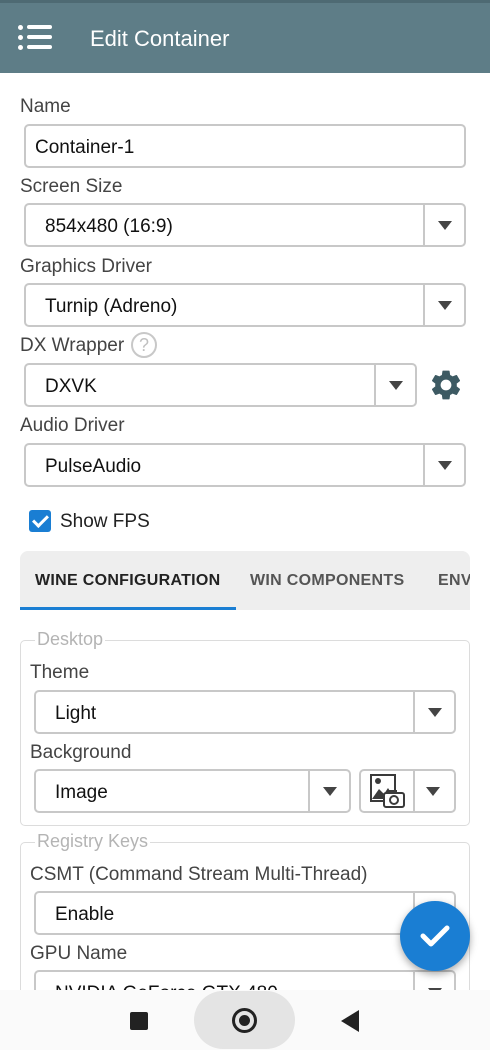  I want to click on show-fps-label: Show FPS, so click(105, 522).